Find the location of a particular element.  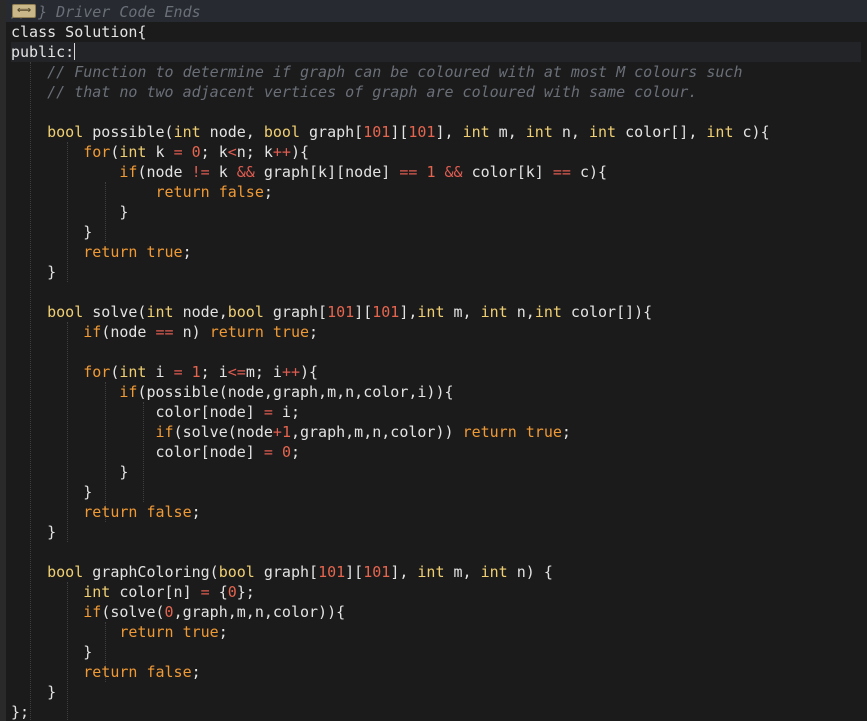

code-token: ++ is located at coordinates (290, 372).